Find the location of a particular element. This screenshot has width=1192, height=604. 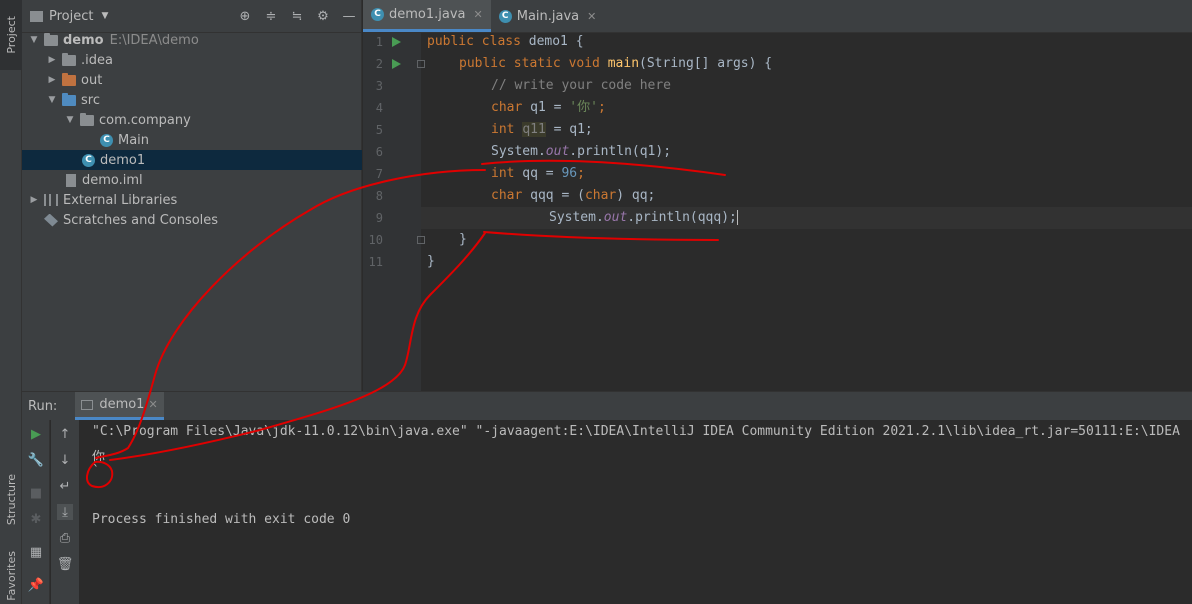

code-token: 96 is located at coordinates (569, 173).